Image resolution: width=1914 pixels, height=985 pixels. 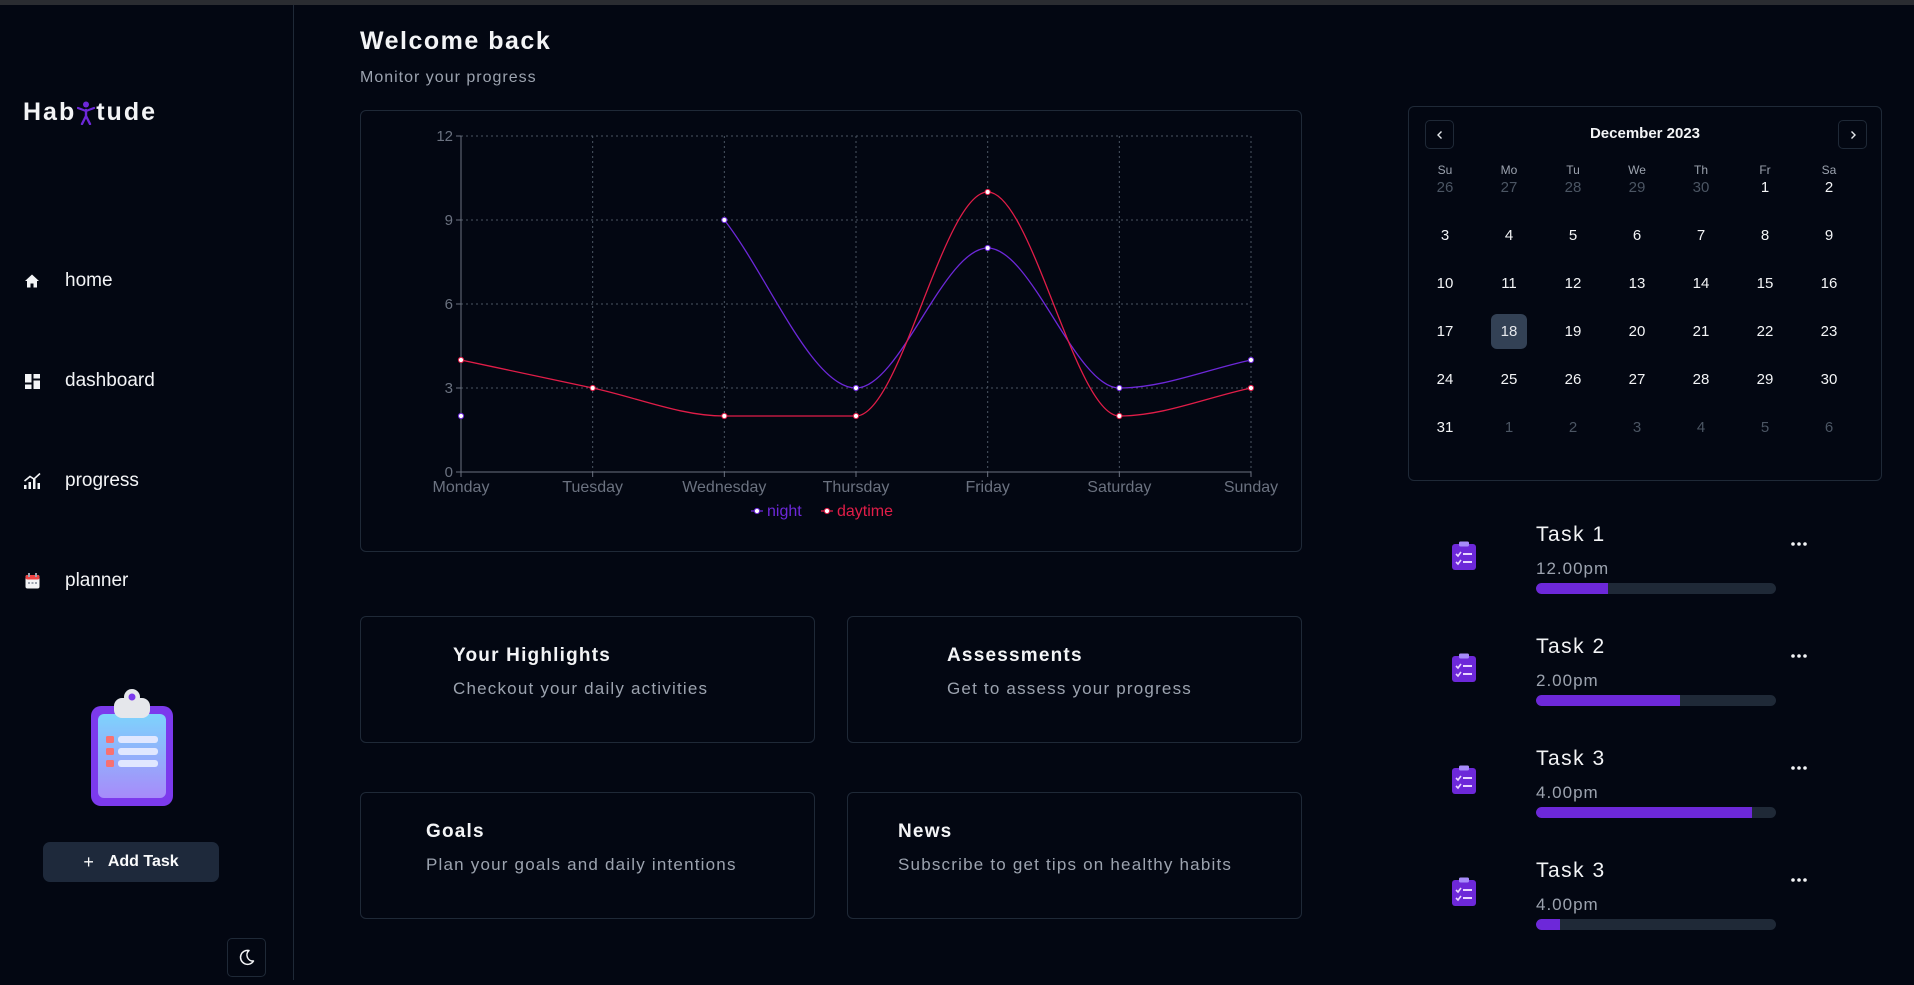 I want to click on calendar-day: 25, so click(x=1509, y=379).